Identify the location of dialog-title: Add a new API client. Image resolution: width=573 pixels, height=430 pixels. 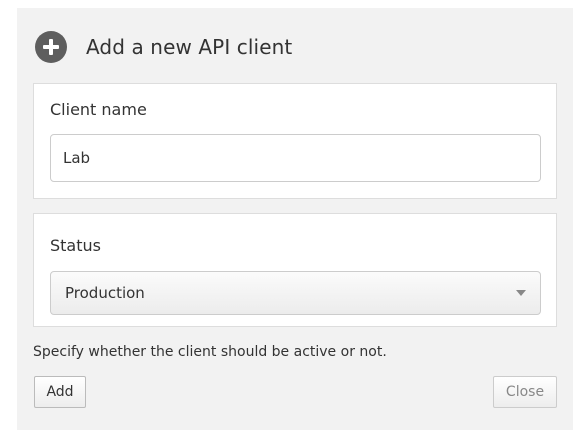
(189, 47).